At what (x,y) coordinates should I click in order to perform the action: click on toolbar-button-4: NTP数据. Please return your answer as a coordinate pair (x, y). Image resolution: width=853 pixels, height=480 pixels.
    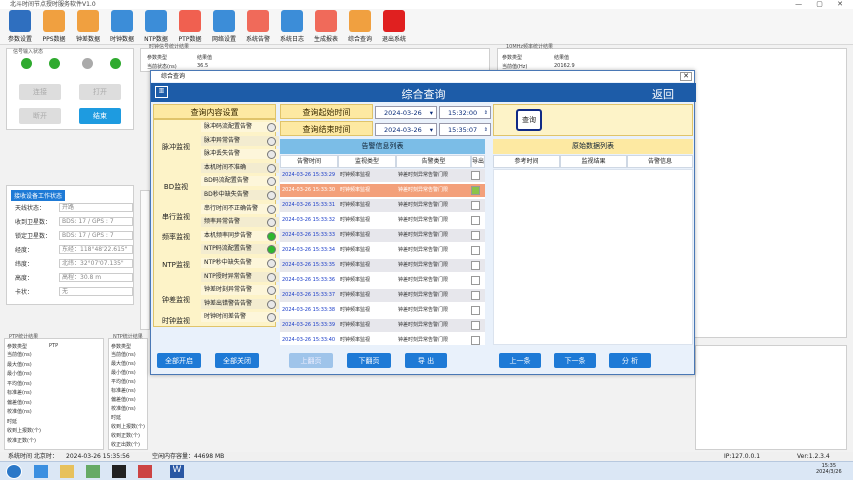
    Looking at the image, I should click on (156, 26).